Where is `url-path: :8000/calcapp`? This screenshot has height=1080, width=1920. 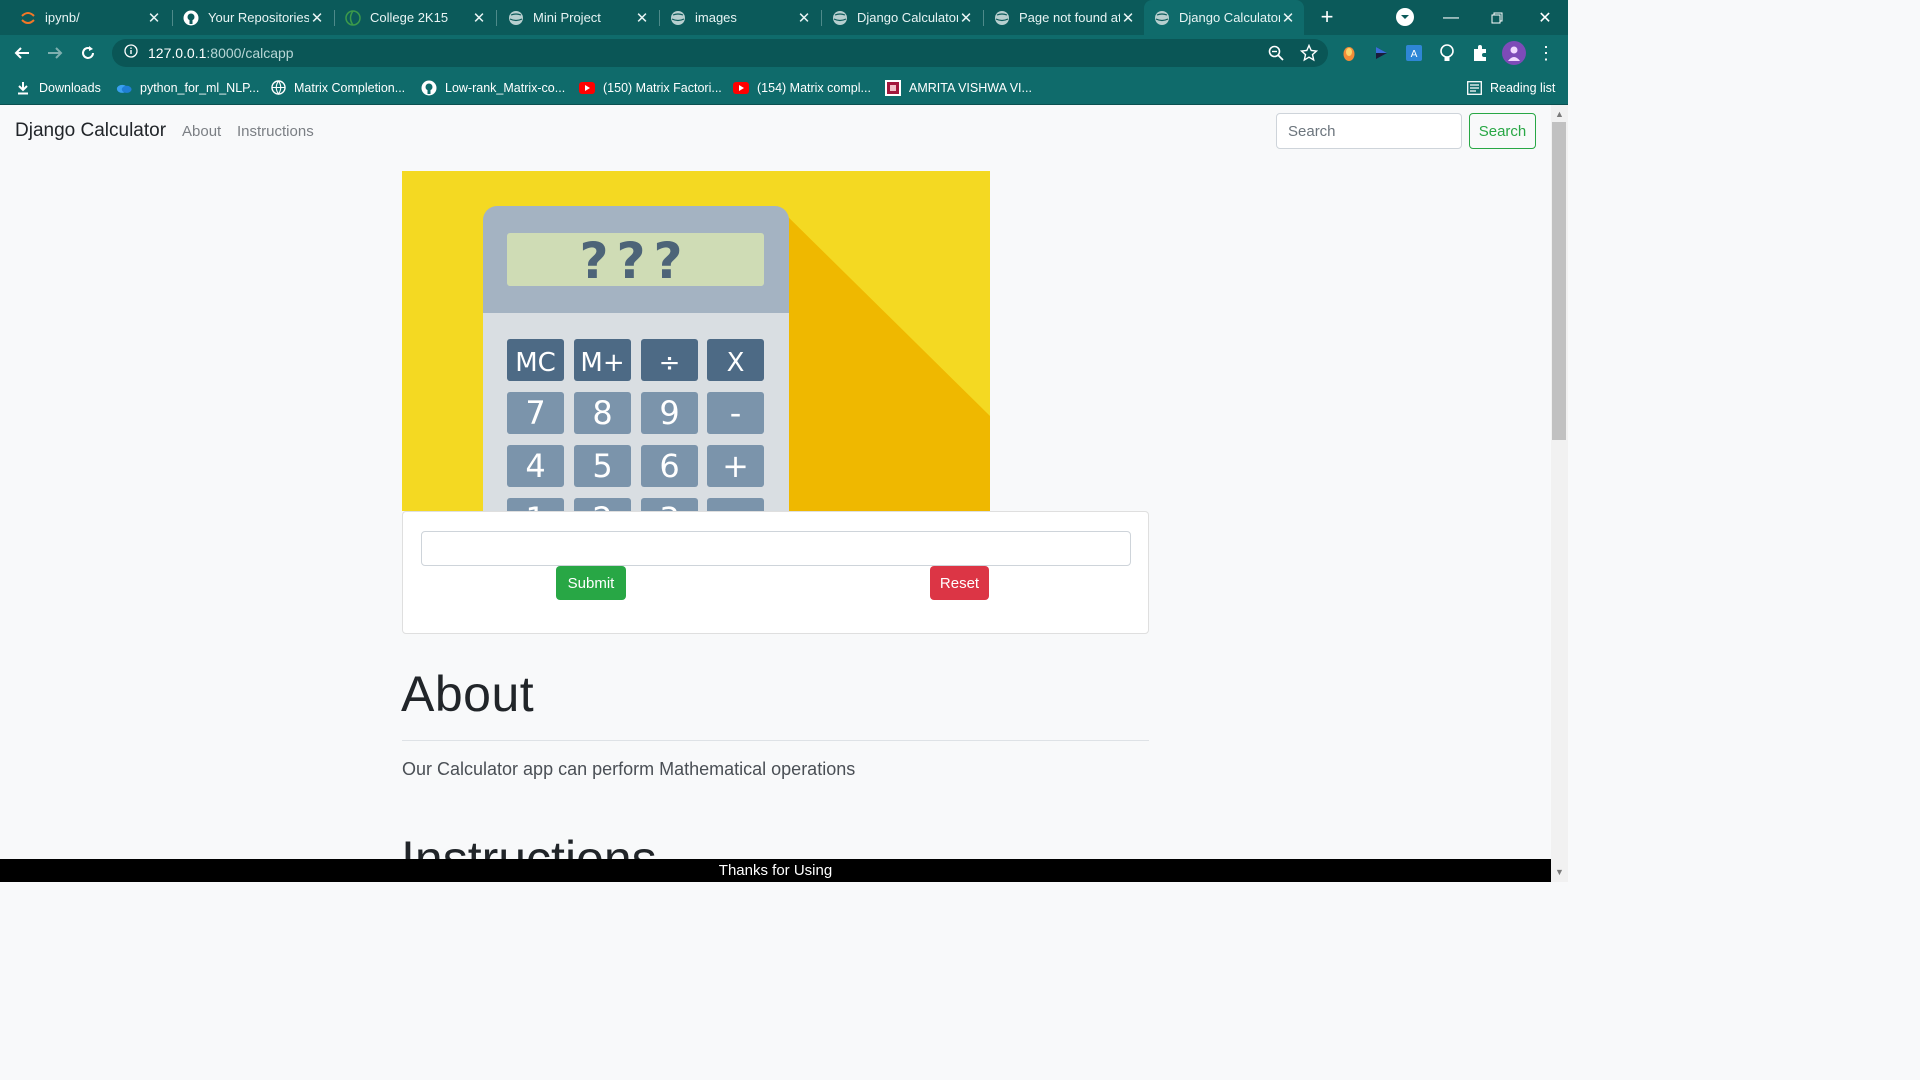 url-path: :8000/calcapp is located at coordinates (250, 53).